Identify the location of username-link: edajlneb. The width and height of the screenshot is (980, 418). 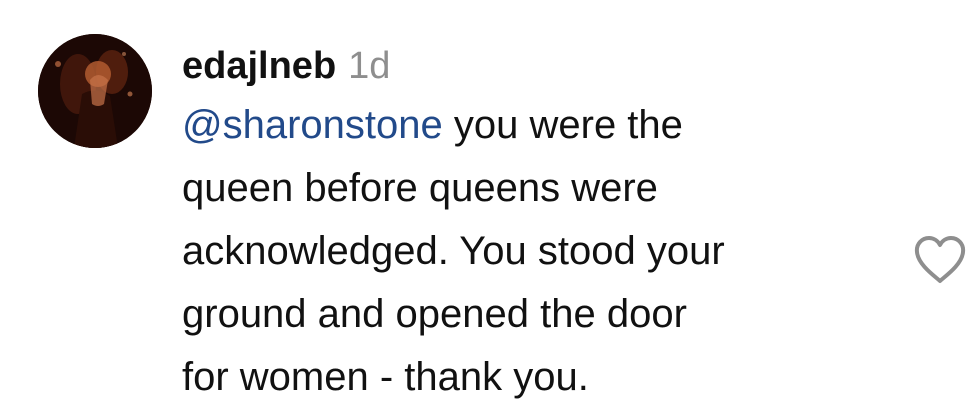
(259, 66).